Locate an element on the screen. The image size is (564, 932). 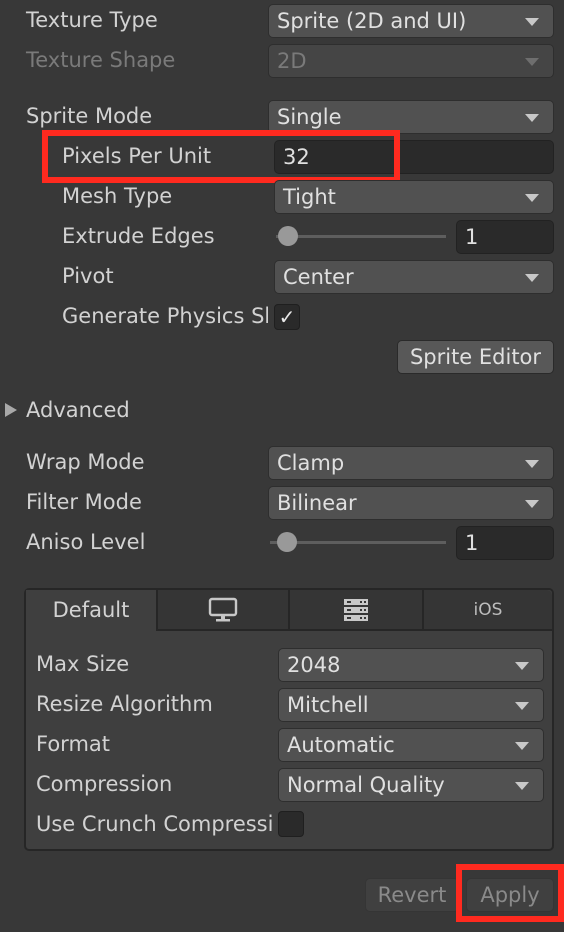
extrude-edges-slider-track is located at coordinates (361, 236).